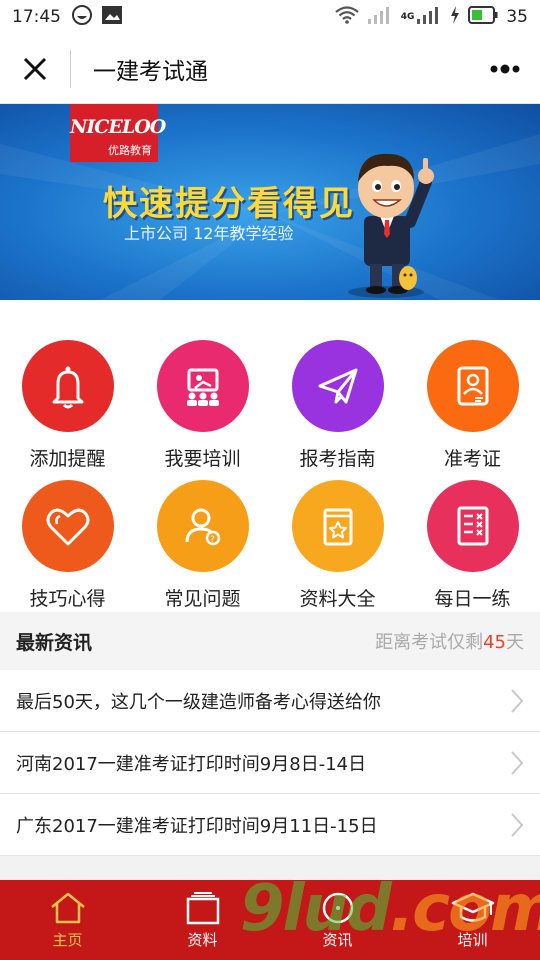  I want to click on countdown-suffix: 天, so click(515, 642).